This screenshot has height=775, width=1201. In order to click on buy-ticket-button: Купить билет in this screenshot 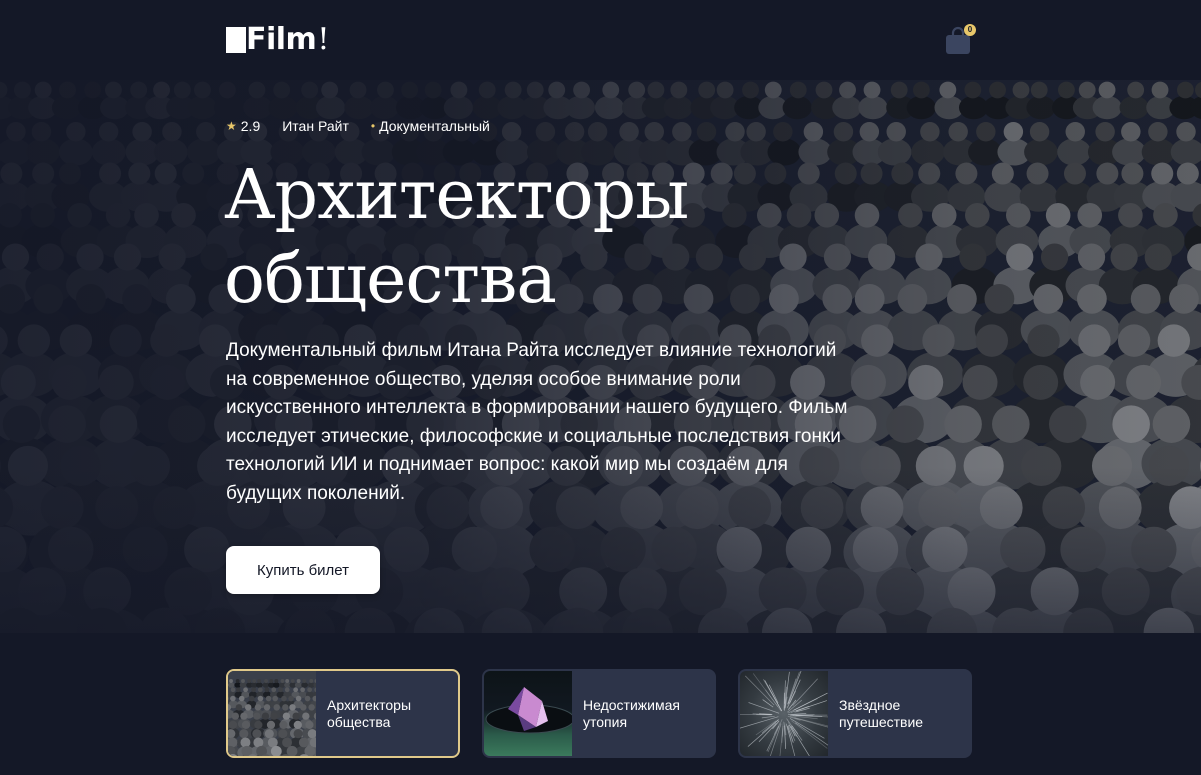, I will do `click(303, 570)`.